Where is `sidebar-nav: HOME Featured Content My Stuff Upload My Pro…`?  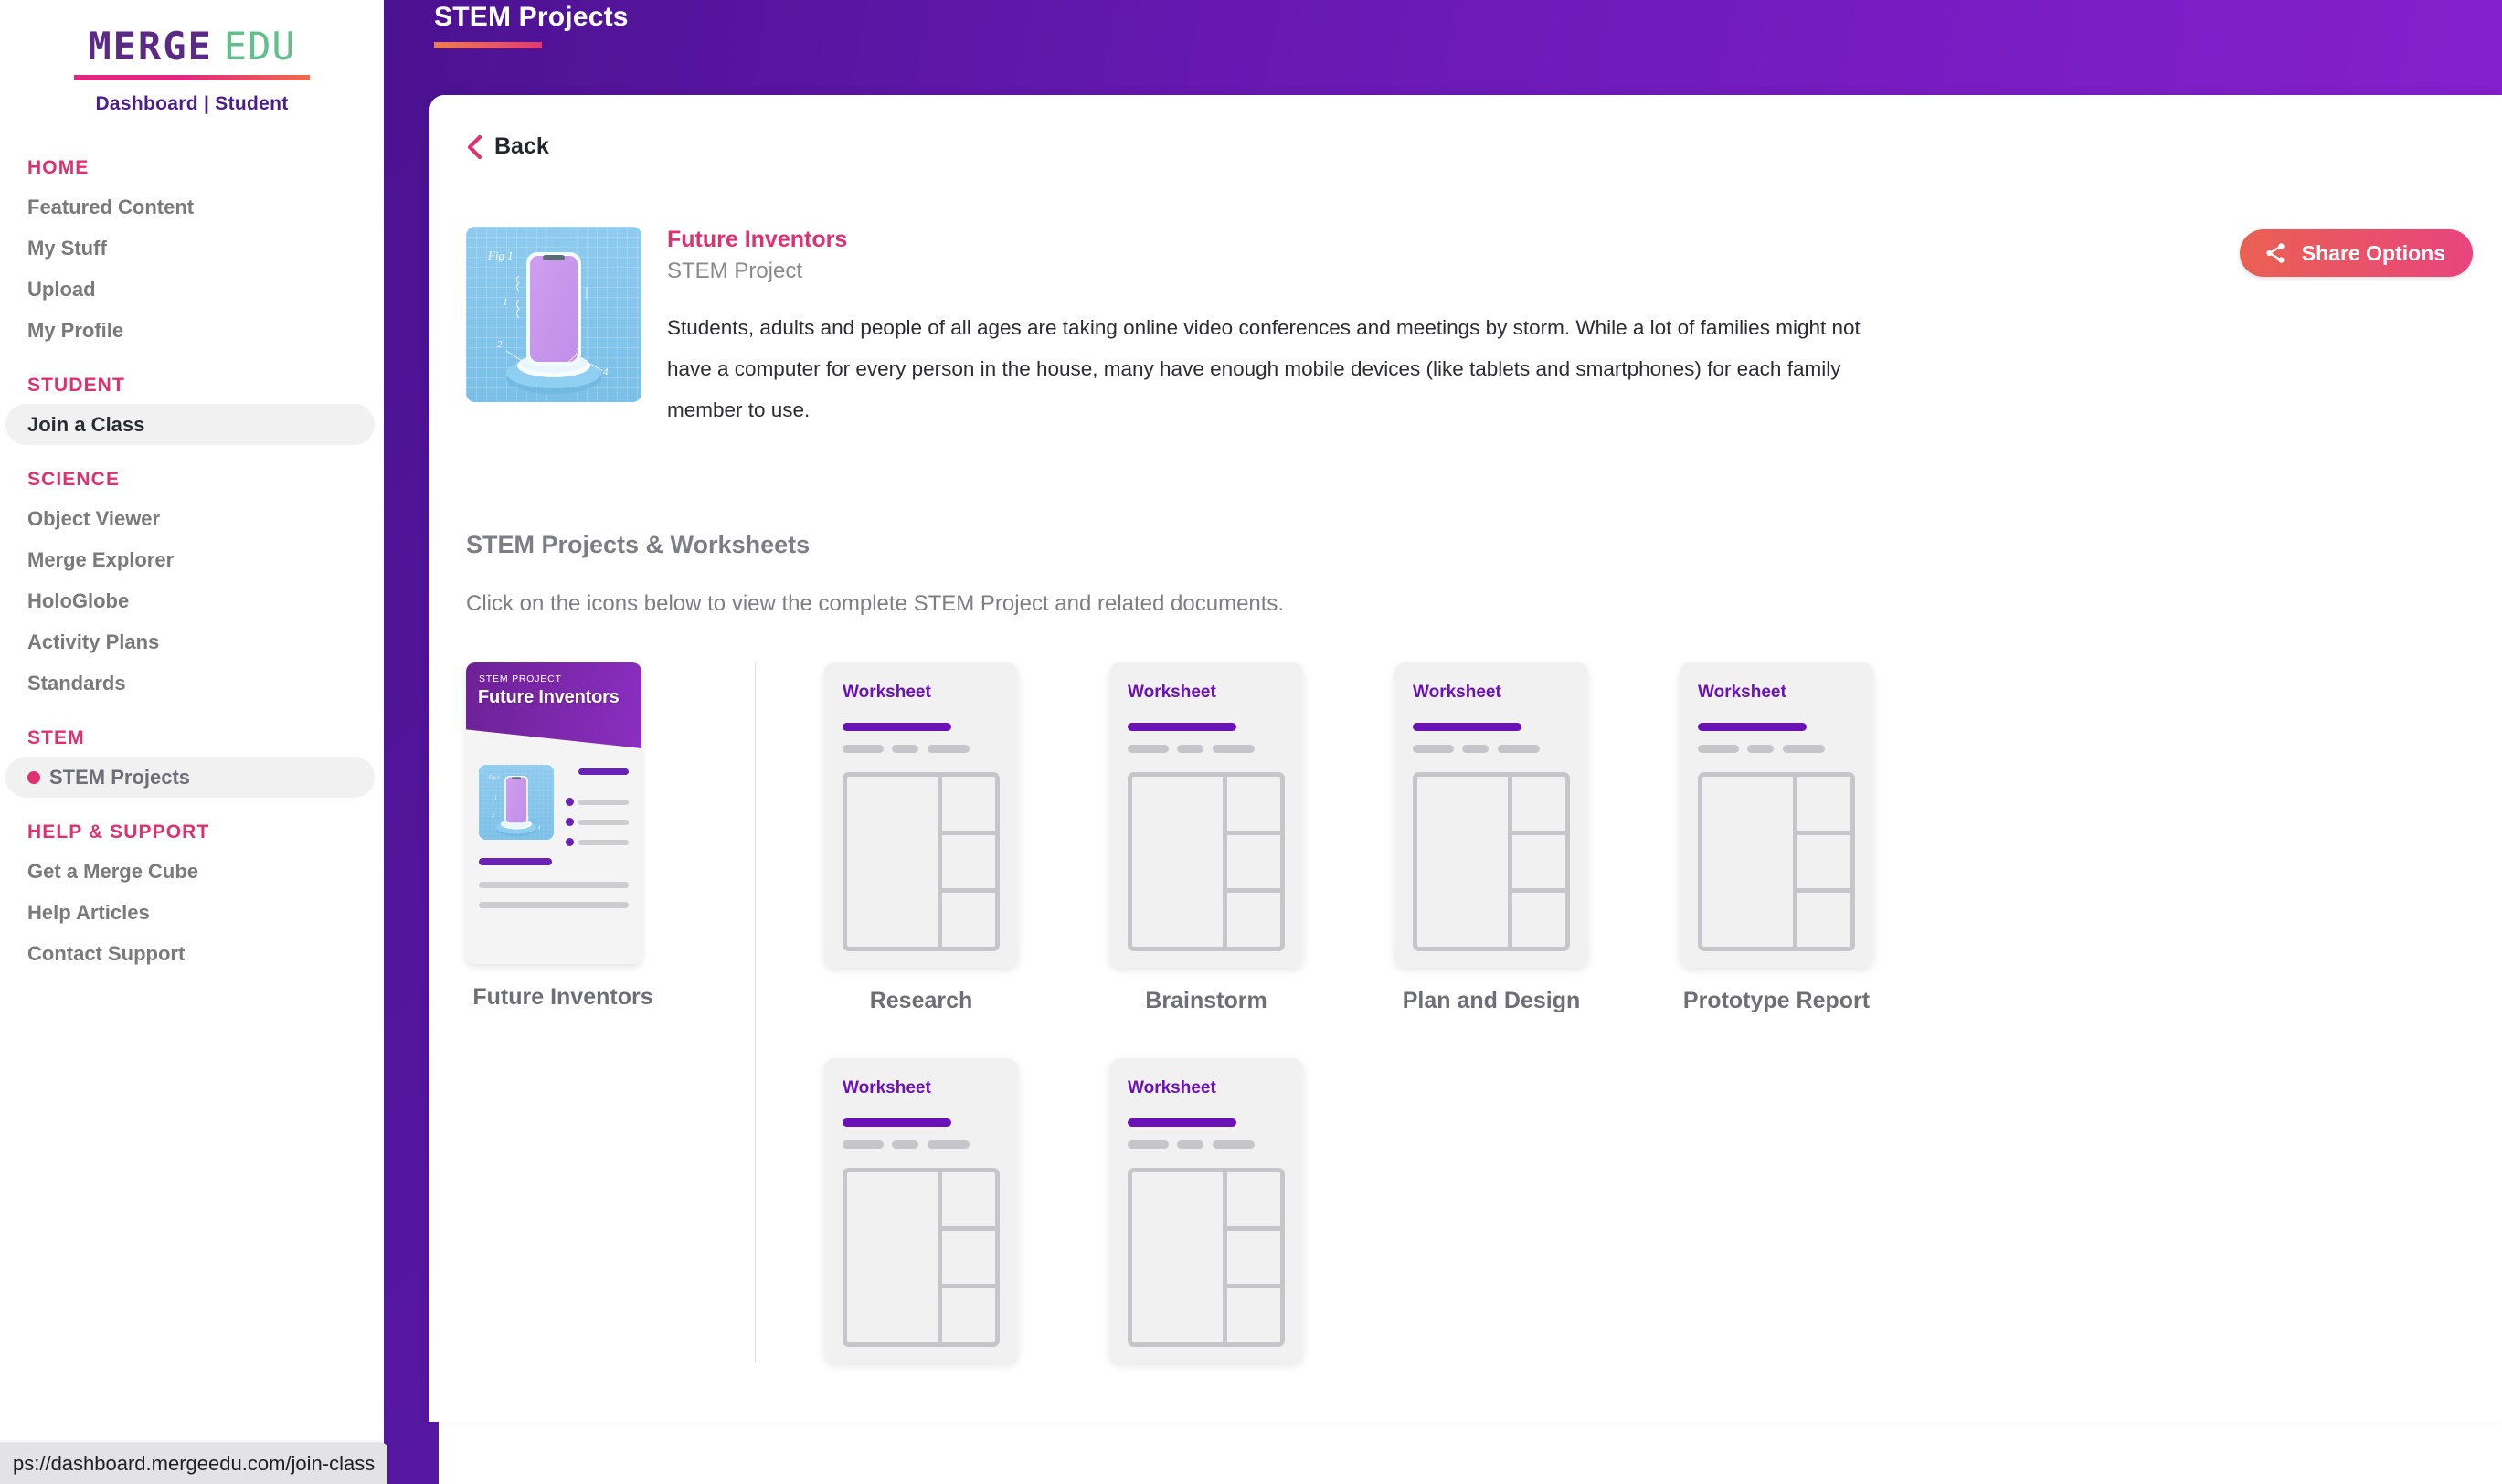
sidebar-nav: HOME Featured Content My Stuff Upload My Pro… is located at coordinates (192, 565).